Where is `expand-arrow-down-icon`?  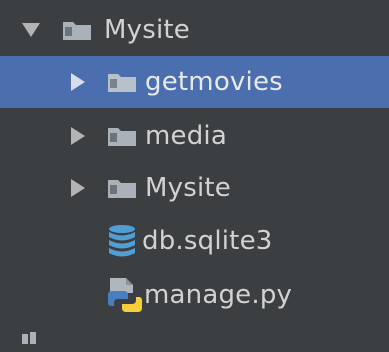
expand-arrow-down-icon is located at coordinates (31, 30).